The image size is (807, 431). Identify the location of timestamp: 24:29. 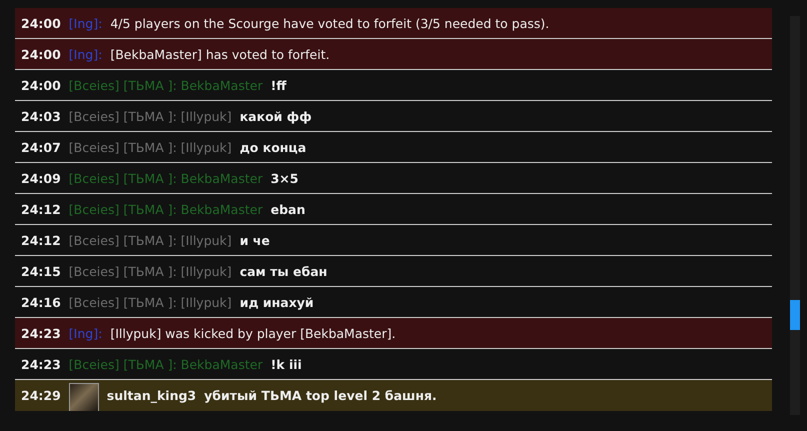
(41, 395).